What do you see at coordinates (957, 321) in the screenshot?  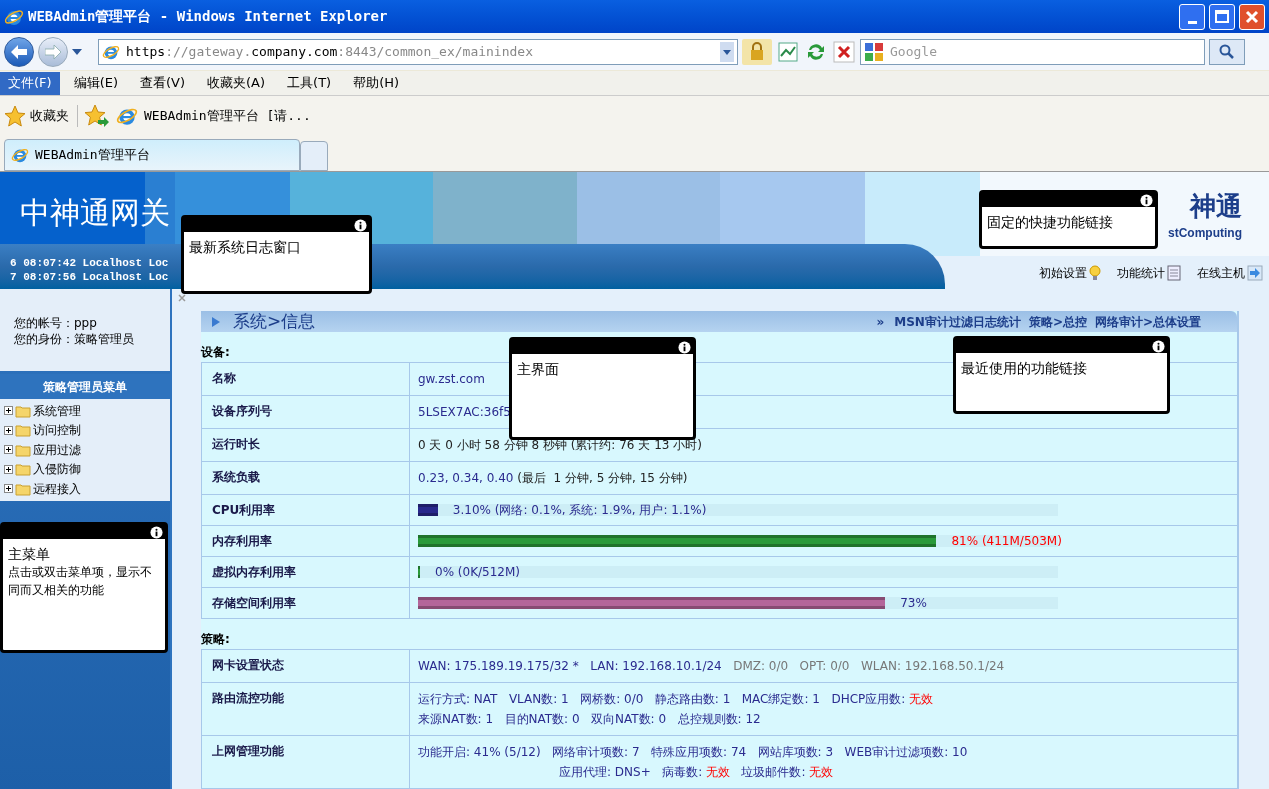 I see `recent-link: MSN审计过滤日志统计` at bounding box center [957, 321].